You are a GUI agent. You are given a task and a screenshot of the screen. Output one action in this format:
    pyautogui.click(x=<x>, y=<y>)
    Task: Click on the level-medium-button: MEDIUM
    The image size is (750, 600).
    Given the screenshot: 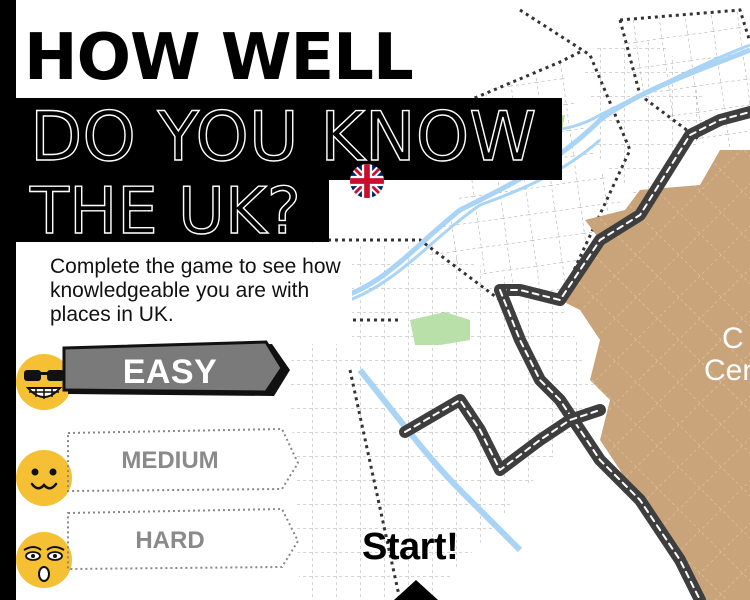 What is the action you would take?
    pyautogui.click(x=180, y=459)
    